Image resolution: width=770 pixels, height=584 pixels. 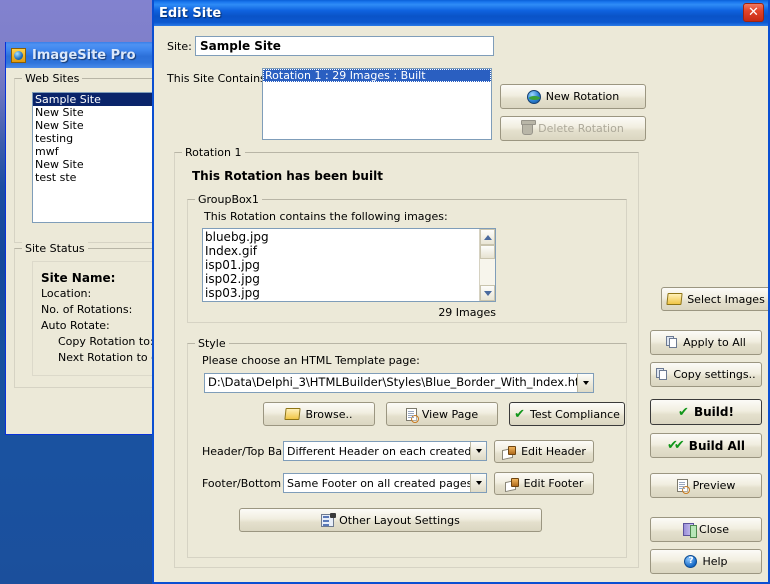 I want to click on list-item: isp01.jpg, so click(x=349, y=265).